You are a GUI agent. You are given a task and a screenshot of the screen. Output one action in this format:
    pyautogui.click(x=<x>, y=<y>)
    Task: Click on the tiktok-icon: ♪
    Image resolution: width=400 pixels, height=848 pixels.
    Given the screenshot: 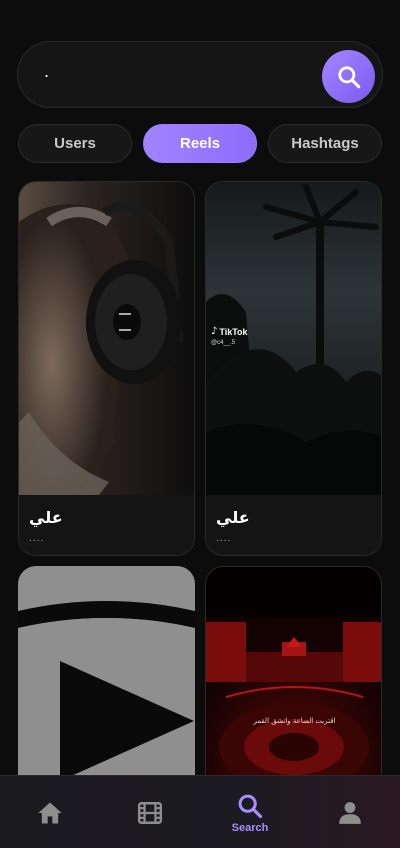 What is the action you would take?
    pyautogui.click(x=214, y=331)
    